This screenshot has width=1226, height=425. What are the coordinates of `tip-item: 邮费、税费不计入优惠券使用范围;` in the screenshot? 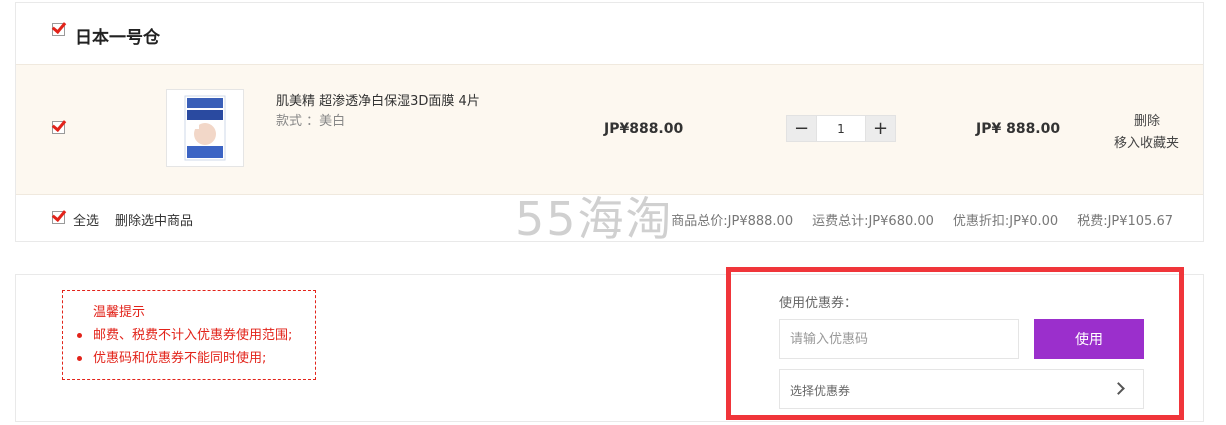 It's located at (183, 338).